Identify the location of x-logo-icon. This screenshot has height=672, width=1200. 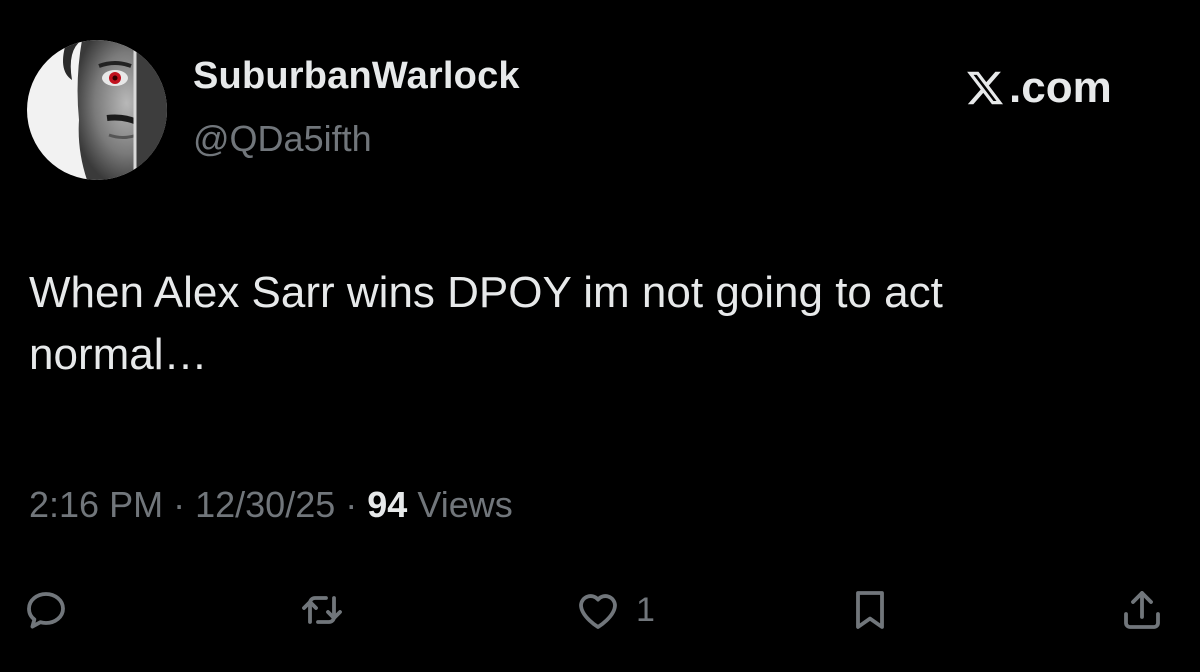
(985, 88).